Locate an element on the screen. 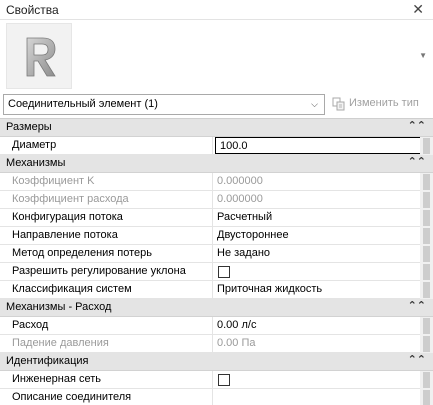  prop-value: Расчетный is located at coordinates (245, 217).